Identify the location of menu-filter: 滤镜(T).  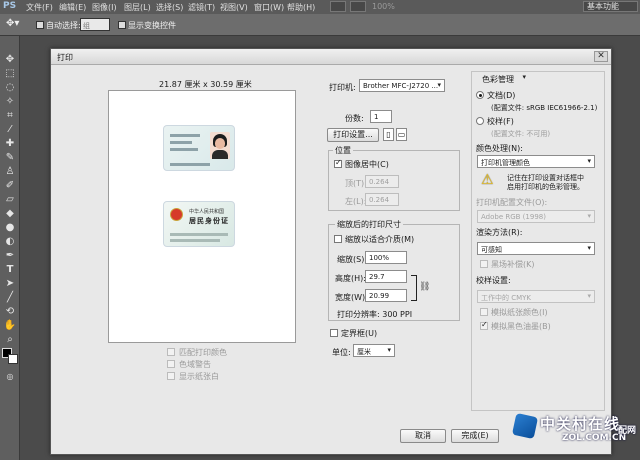
(201, 7).